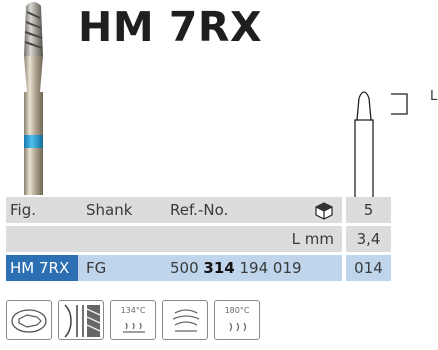 The image size is (438, 350). I want to click on ultrasonic-cleaning-icon, so click(185, 320).